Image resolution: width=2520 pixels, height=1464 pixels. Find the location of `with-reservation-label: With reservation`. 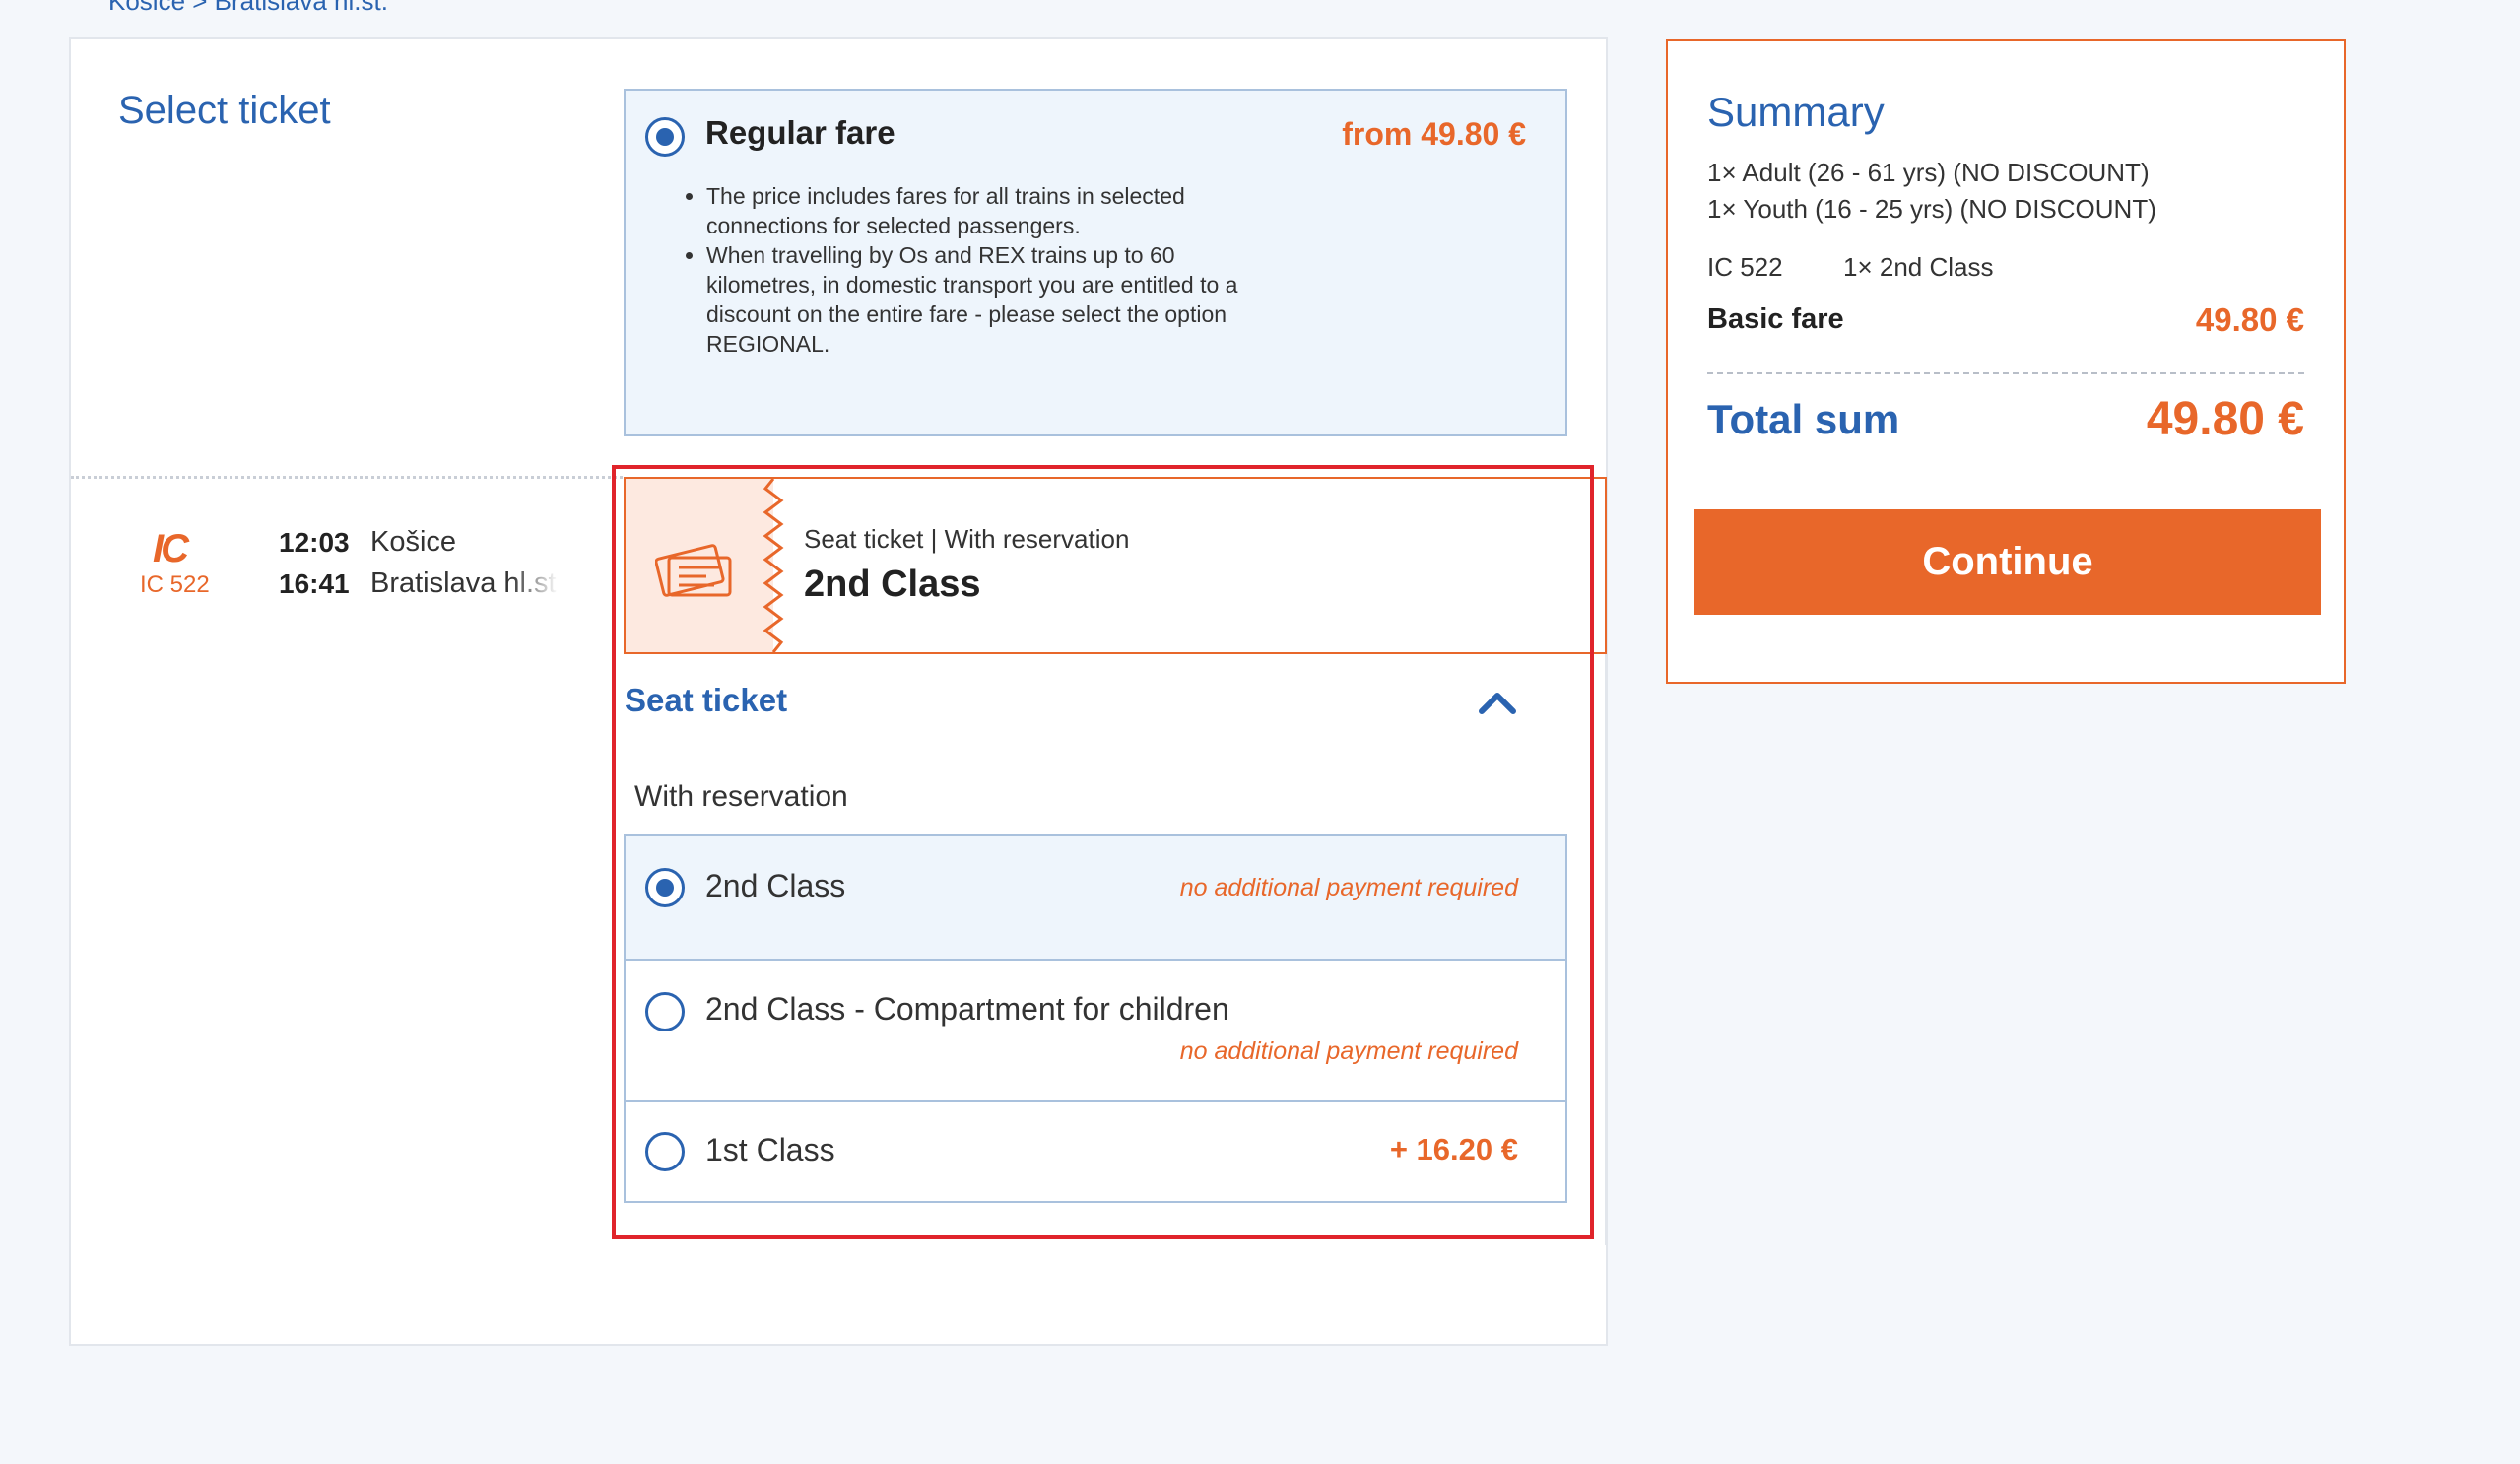

with-reservation-label: With reservation is located at coordinates (741, 796).